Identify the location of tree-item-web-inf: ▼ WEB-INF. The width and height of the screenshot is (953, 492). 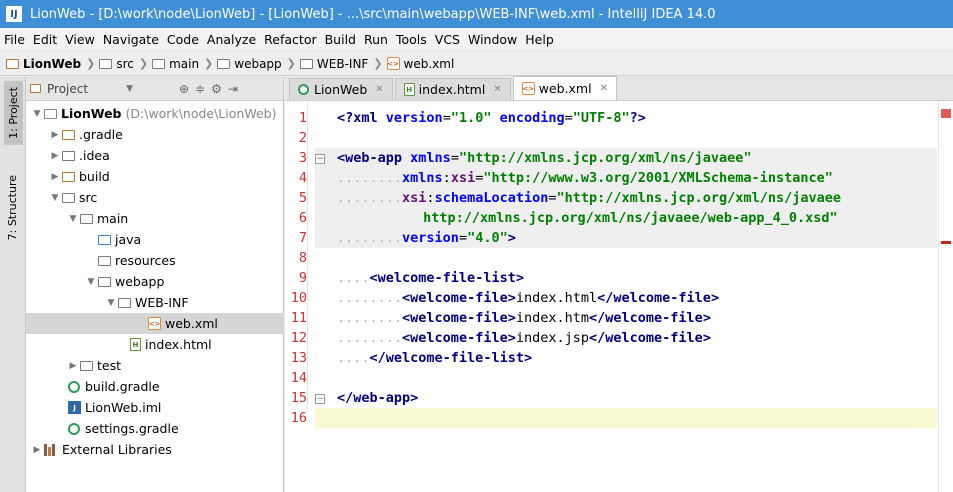
(155, 302).